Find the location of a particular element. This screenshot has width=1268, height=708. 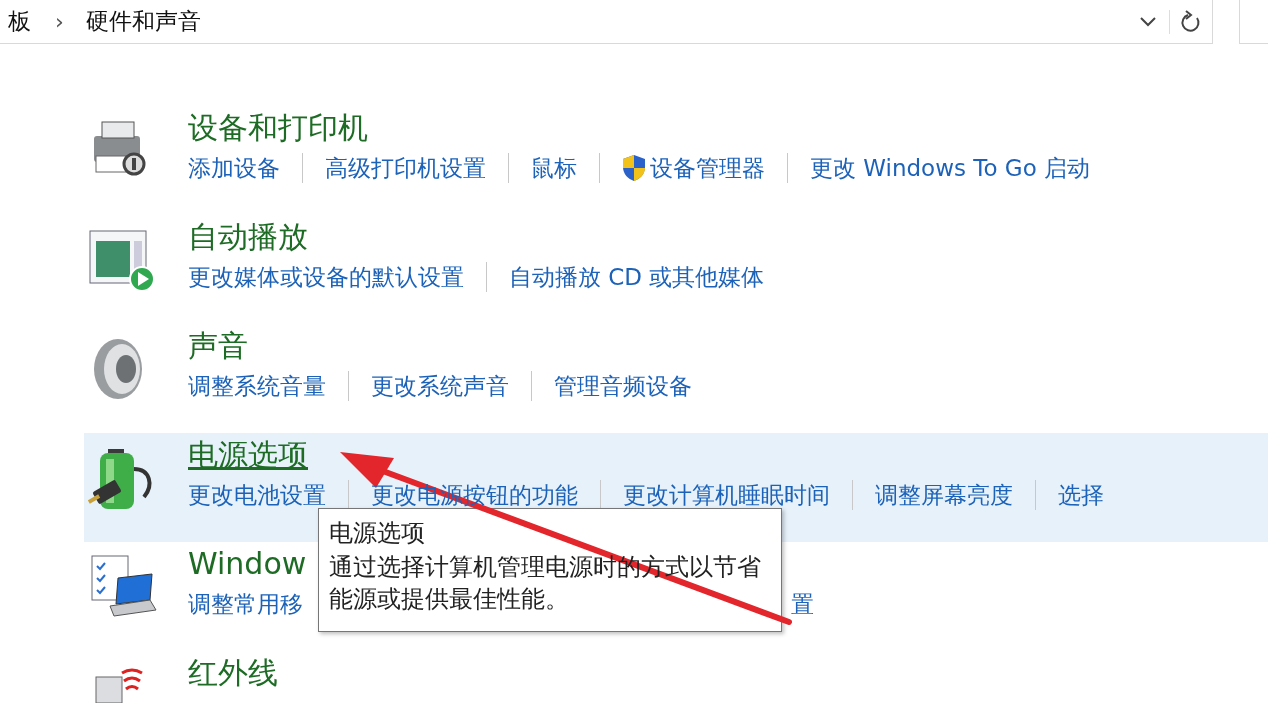

task-link: 高级打印机设置 is located at coordinates (405, 168).